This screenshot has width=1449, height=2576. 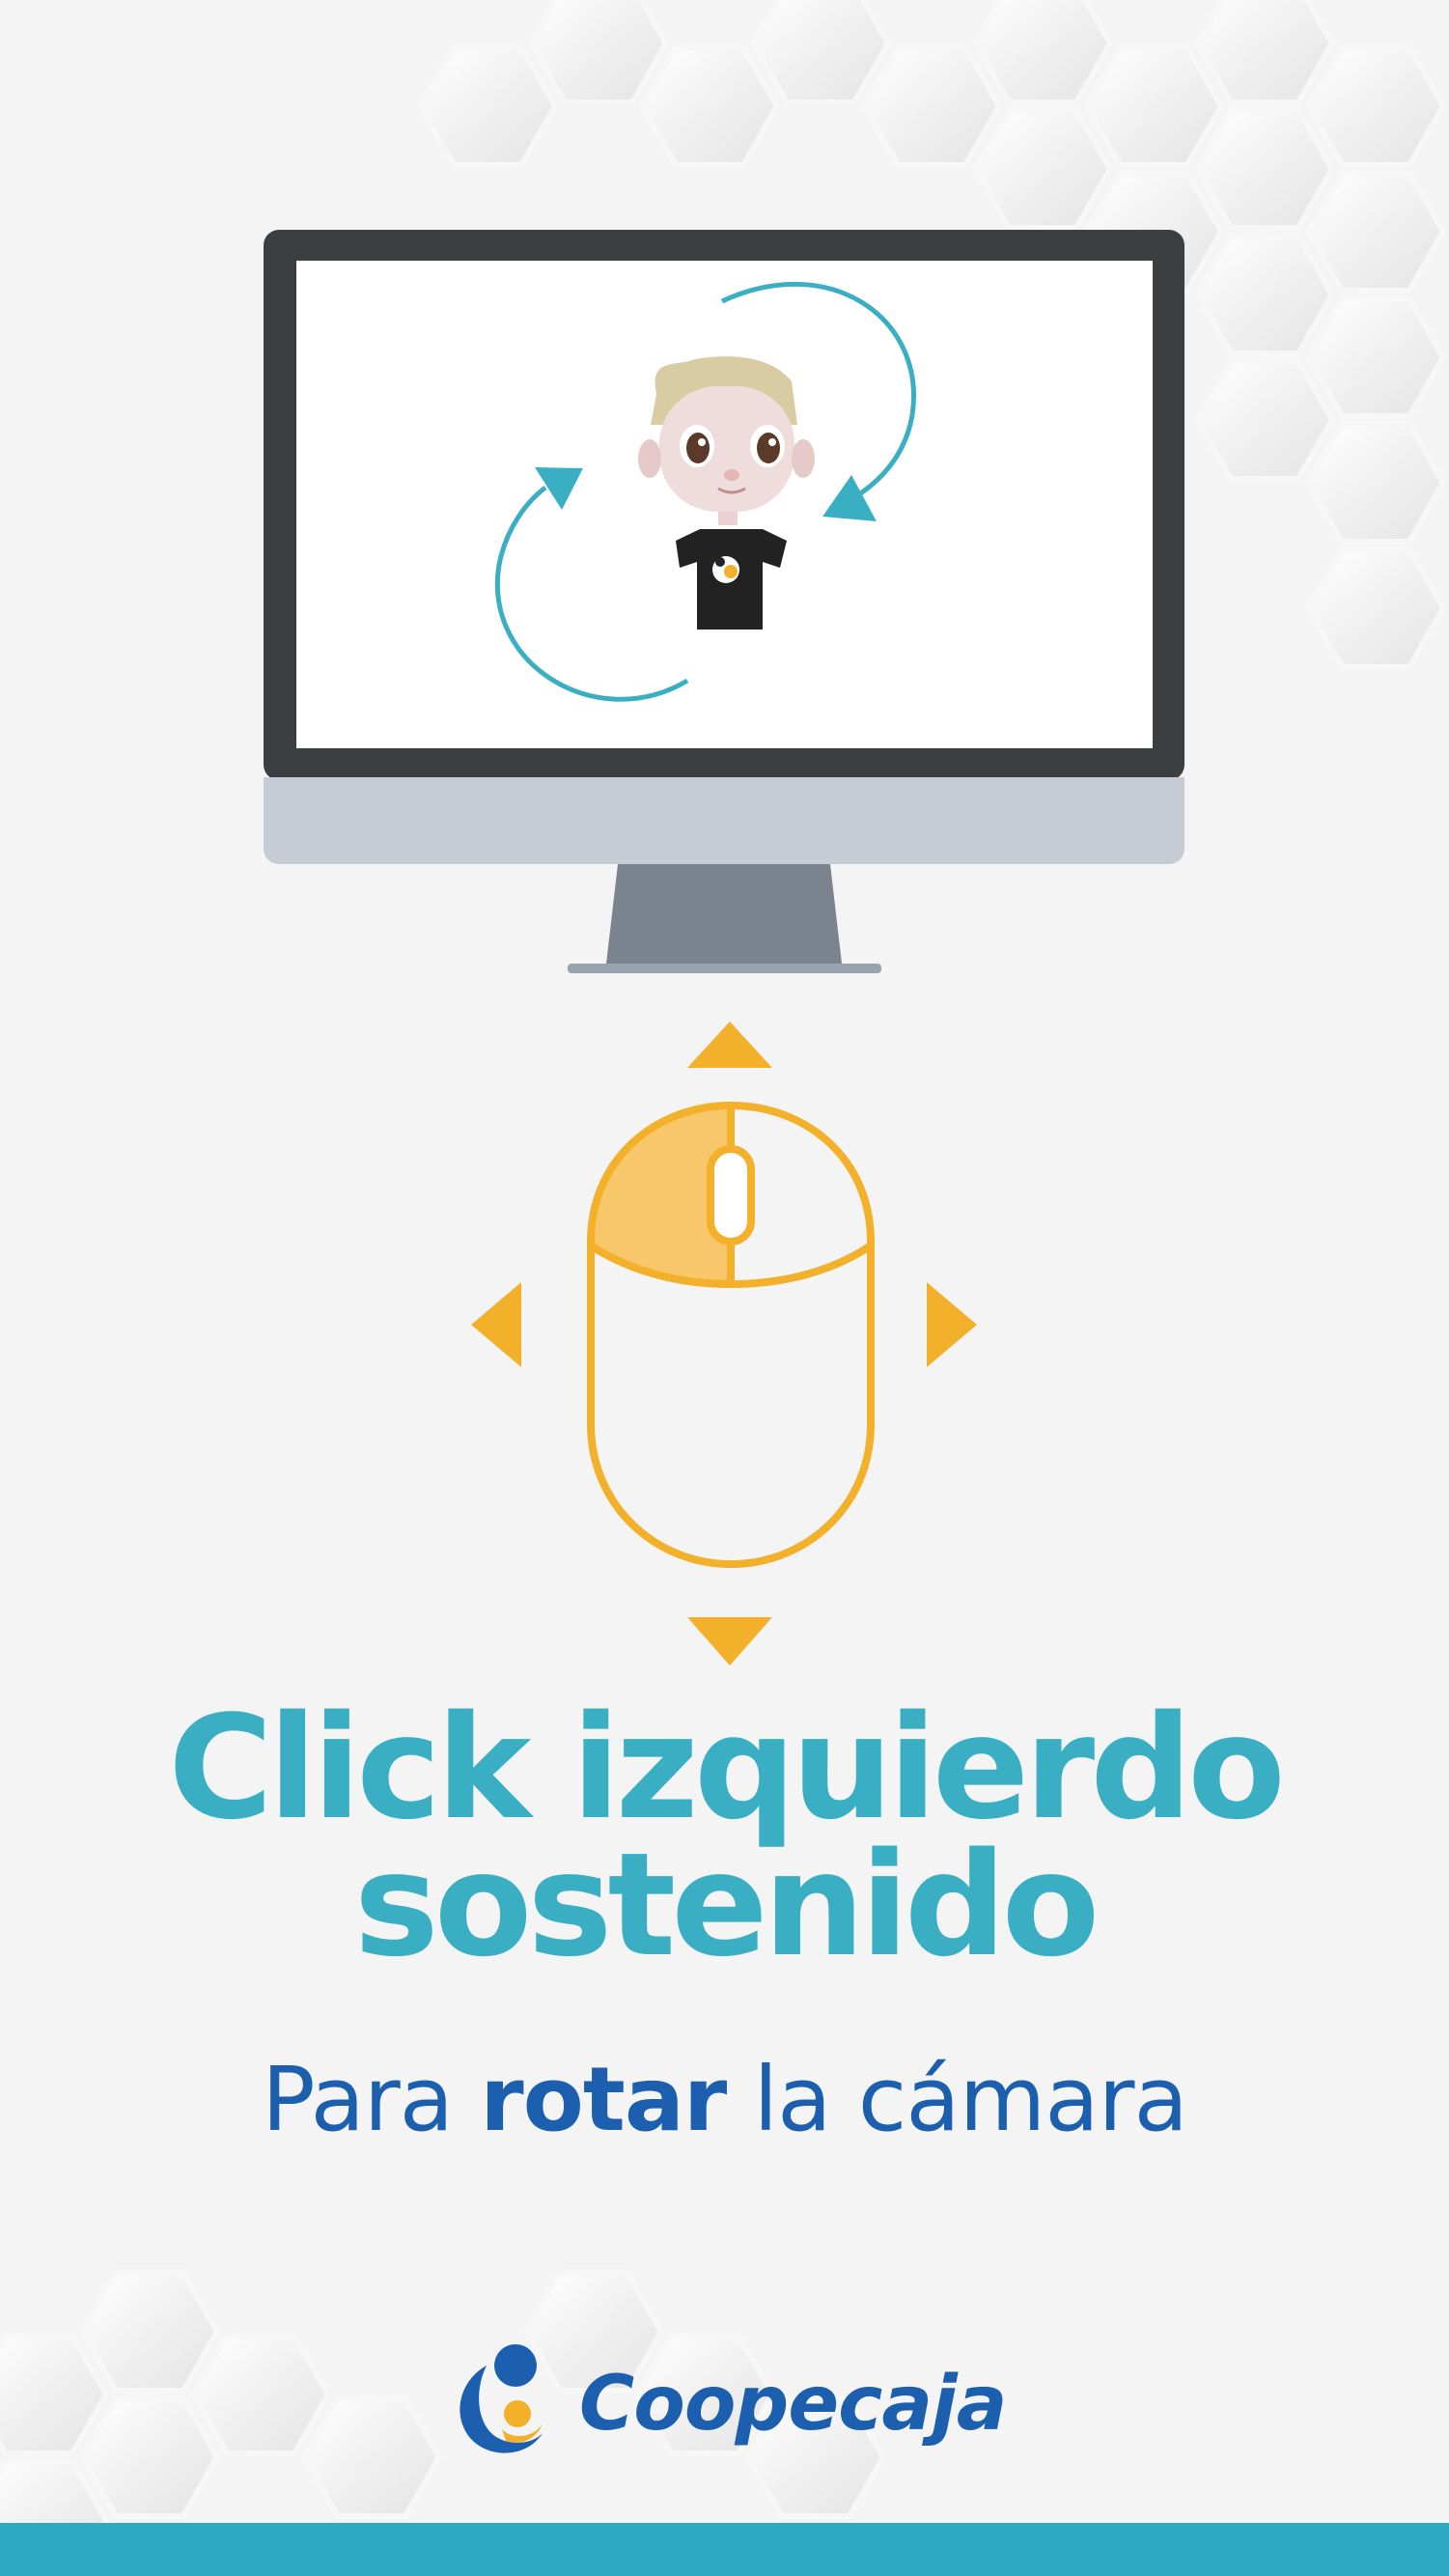 What do you see at coordinates (957, 2100) in the screenshot?
I see `subline-suffix: la cámara` at bounding box center [957, 2100].